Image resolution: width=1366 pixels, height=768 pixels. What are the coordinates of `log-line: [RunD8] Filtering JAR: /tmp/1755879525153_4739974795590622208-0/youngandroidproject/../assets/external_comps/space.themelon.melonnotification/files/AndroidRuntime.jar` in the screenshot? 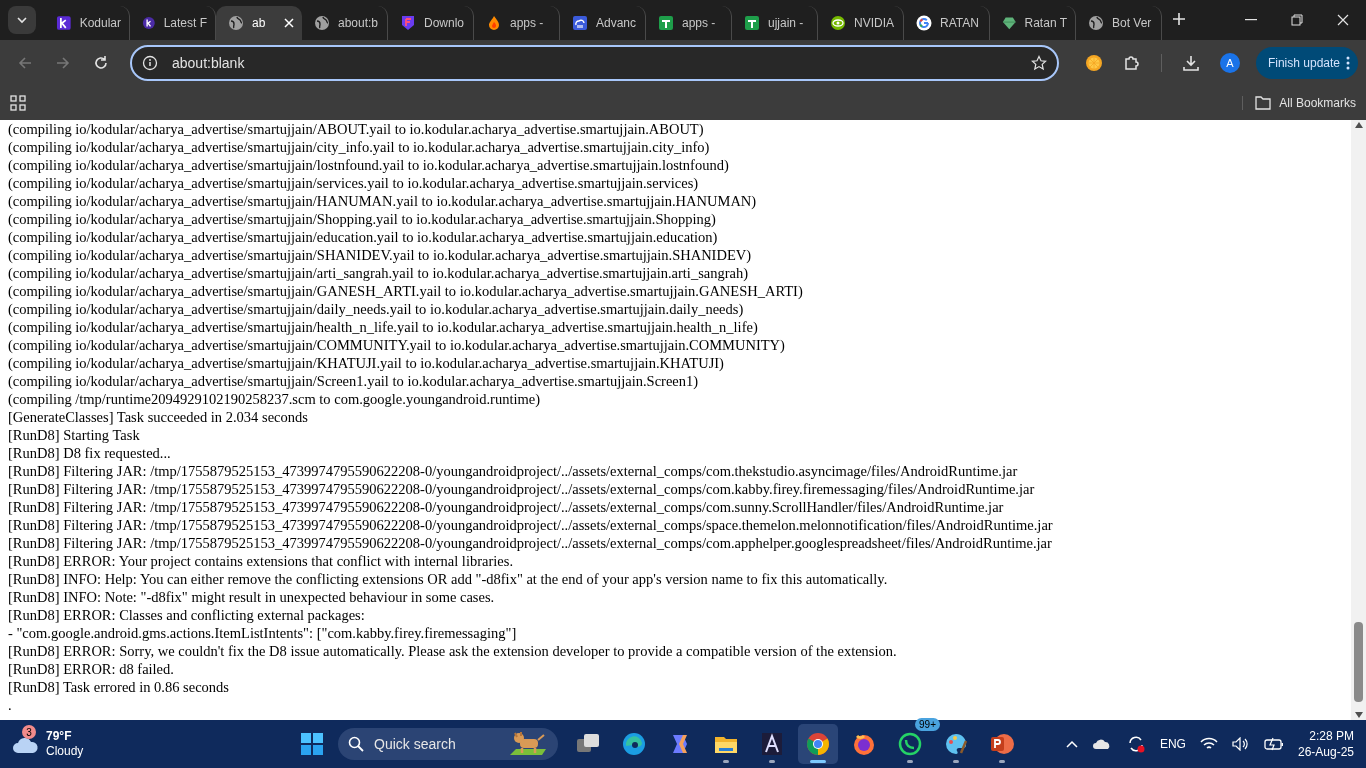 It's located at (531, 525).